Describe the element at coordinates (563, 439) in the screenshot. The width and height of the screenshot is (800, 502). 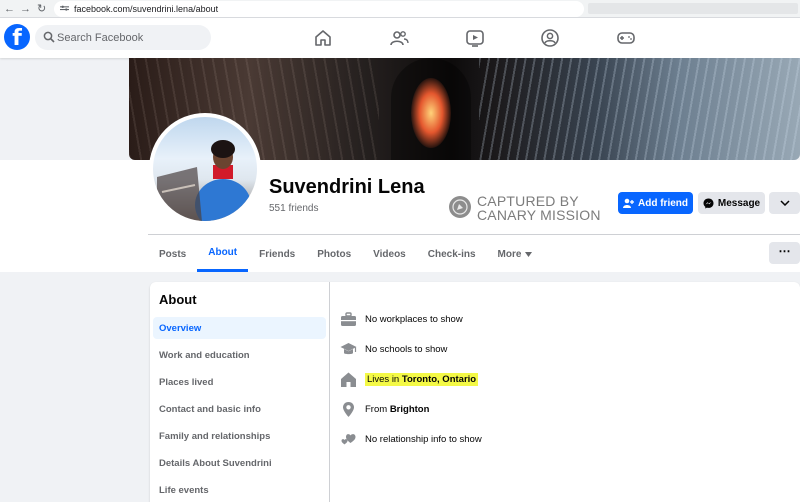
I see `relationship-row: No relationship info to show` at that location.